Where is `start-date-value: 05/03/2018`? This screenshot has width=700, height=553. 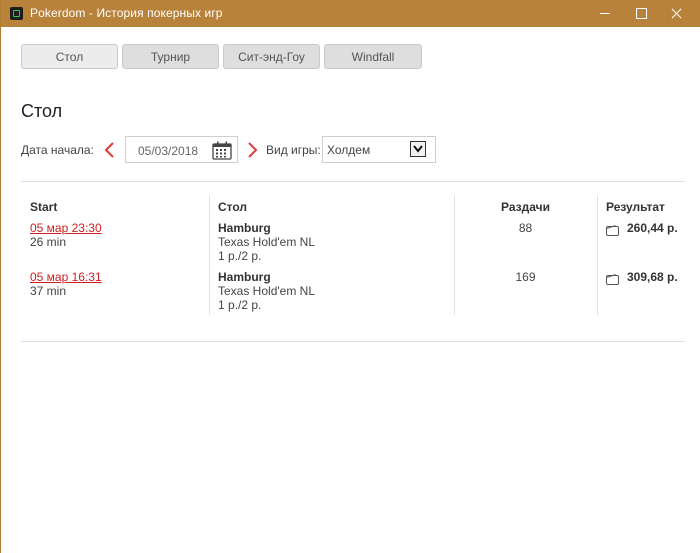
start-date-value: 05/03/2018 is located at coordinates (168, 151).